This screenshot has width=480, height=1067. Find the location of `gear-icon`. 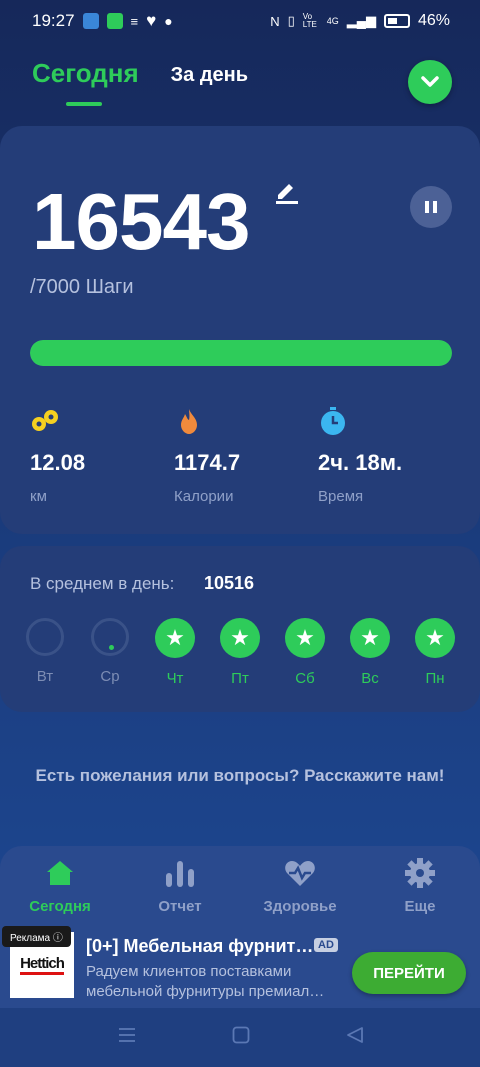

gear-icon is located at coordinates (420, 873).